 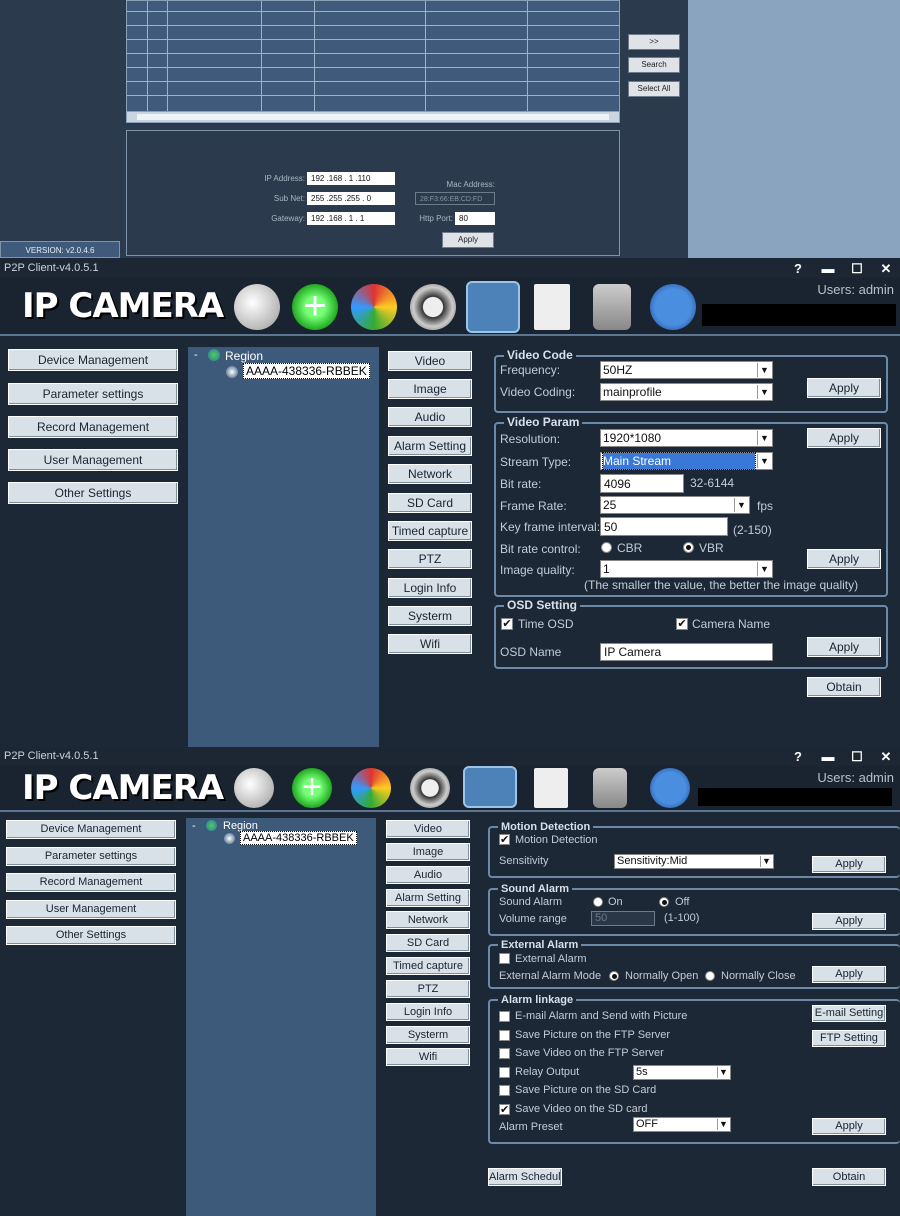 What do you see at coordinates (675, 505) in the screenshot?
I see `frame-rate-select: 25 ▼` at bounding box center [675, 505].